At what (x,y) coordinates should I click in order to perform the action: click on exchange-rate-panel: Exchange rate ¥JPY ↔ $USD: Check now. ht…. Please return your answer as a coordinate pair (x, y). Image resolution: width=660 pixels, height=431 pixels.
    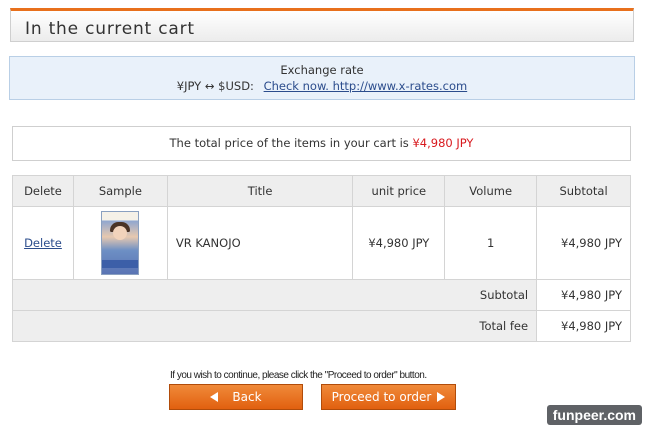
    Looking at the image, I should click on (322, 78).